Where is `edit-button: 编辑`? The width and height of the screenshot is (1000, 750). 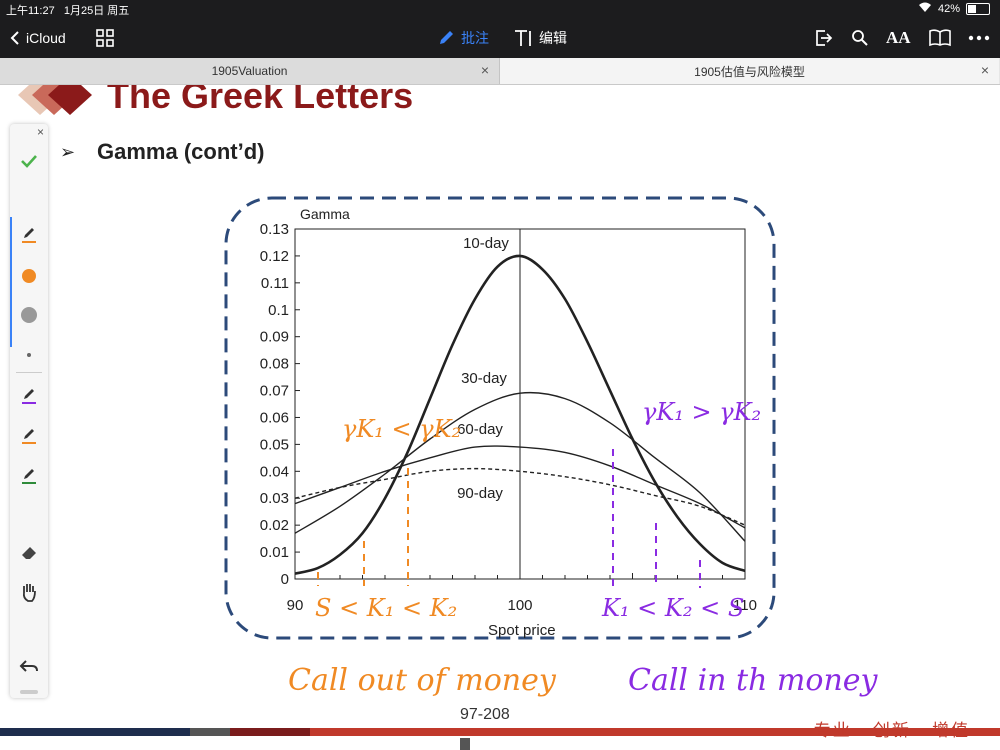
edit-button: 编辑 is located at coordinates (540, 38).